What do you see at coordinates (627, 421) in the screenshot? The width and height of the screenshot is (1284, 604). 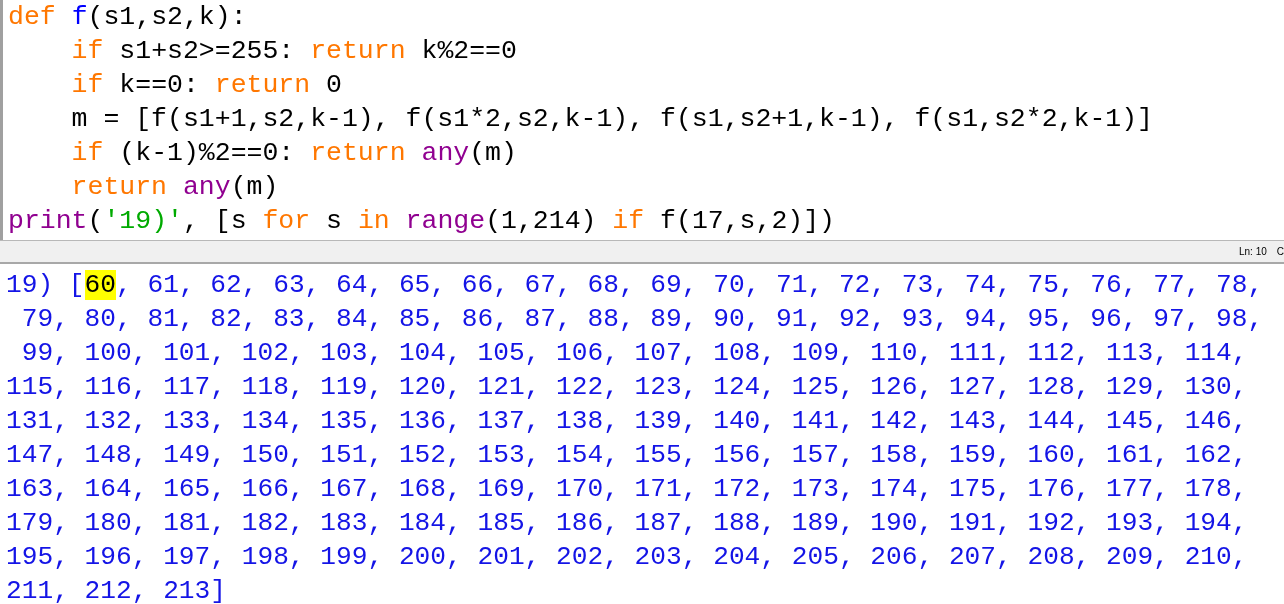 I see `output-line: 131, 132, 133, 134, 135, 136, 137, 138, 139, 140, 141, 142, 143, 144, 145, 146,` at bounding box center [627, 421].